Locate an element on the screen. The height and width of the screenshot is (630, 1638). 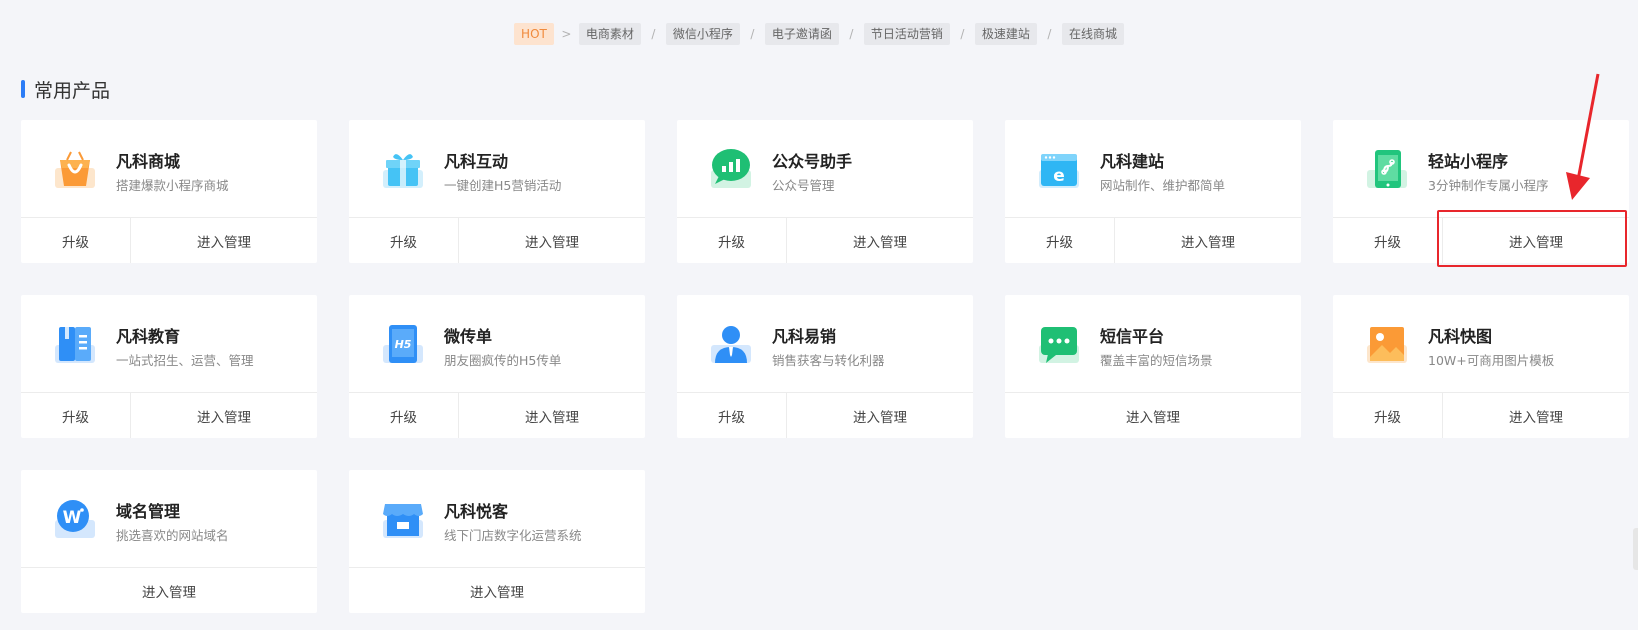
product-name: 公众号助手 is located at coordinates (812, 161).